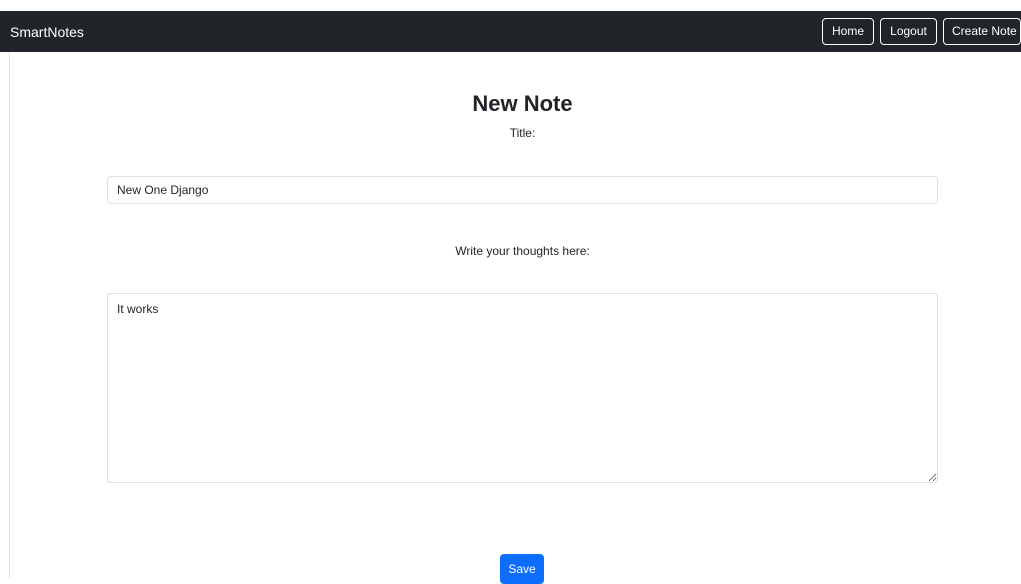  Describe the element at coordinates (522, 103) in the screenshot. I see `page-title: New Note` at that location.